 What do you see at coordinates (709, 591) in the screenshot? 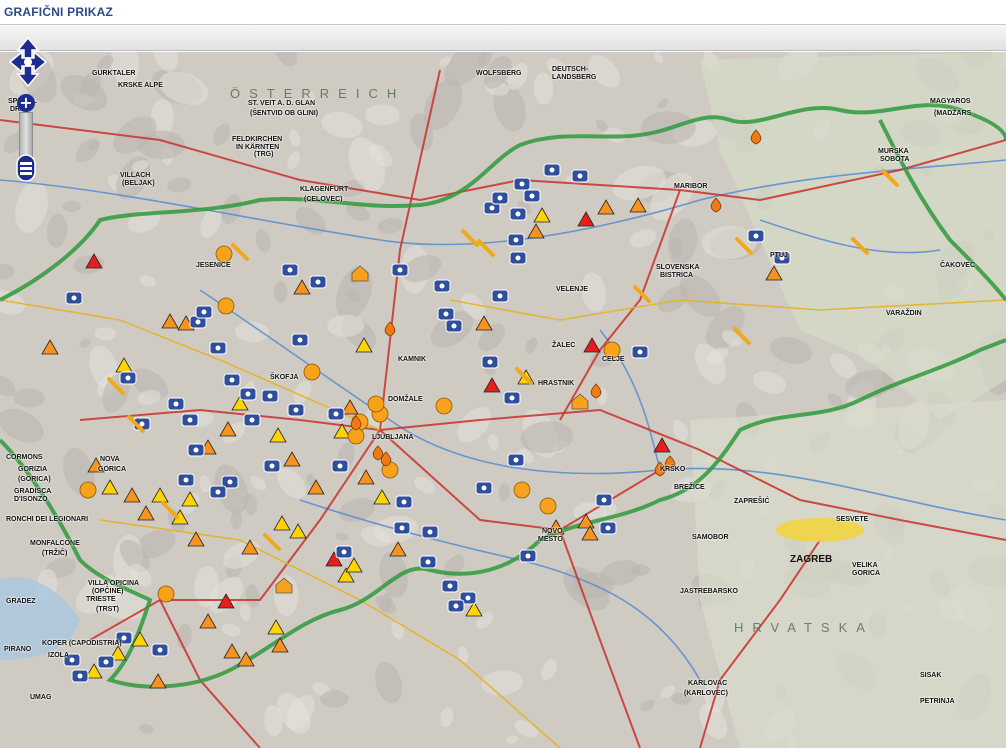
I see `place-label: JASTREBARSKO` at bounding box center [709, 591].